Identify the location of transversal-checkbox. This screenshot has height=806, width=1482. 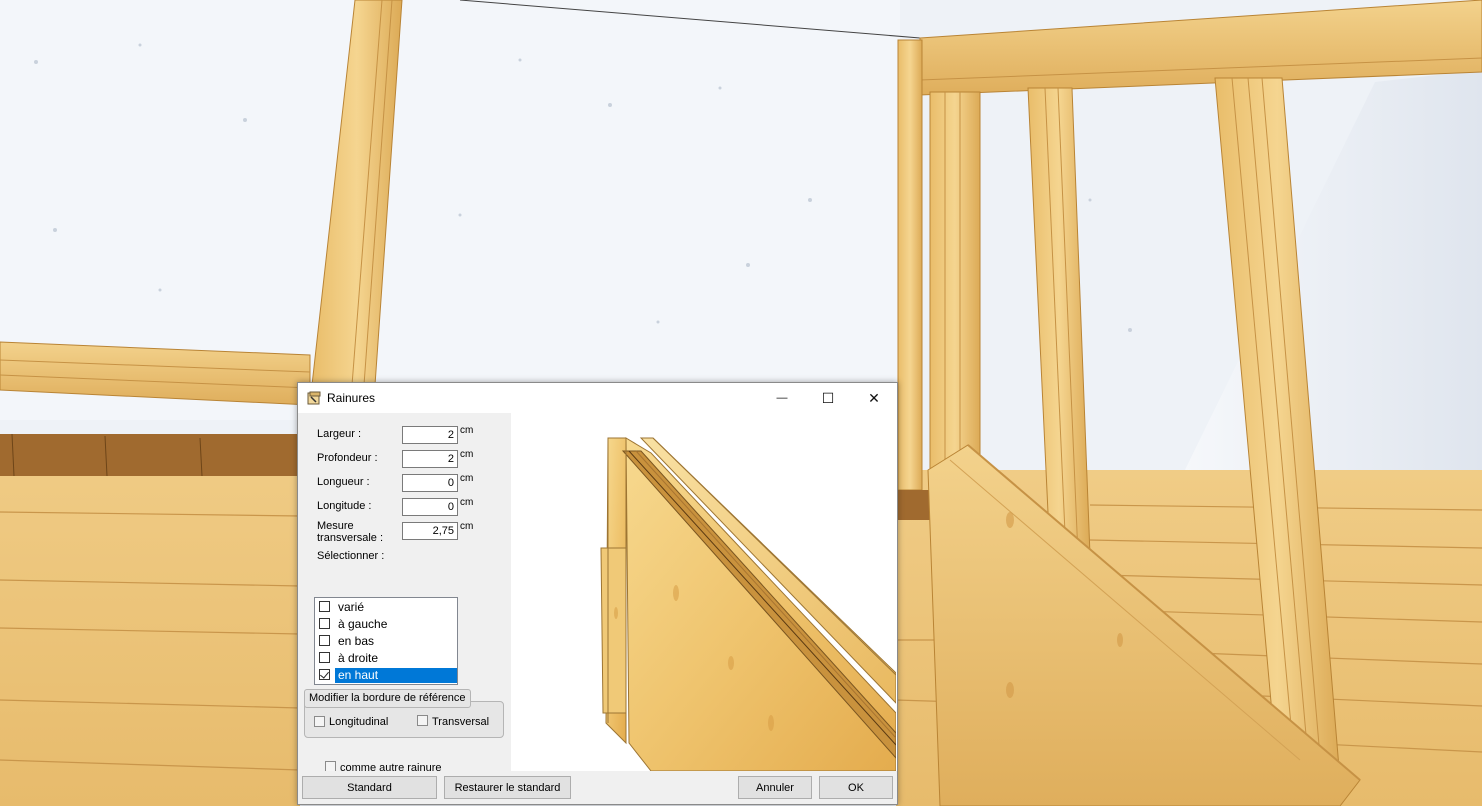
(422, 720).